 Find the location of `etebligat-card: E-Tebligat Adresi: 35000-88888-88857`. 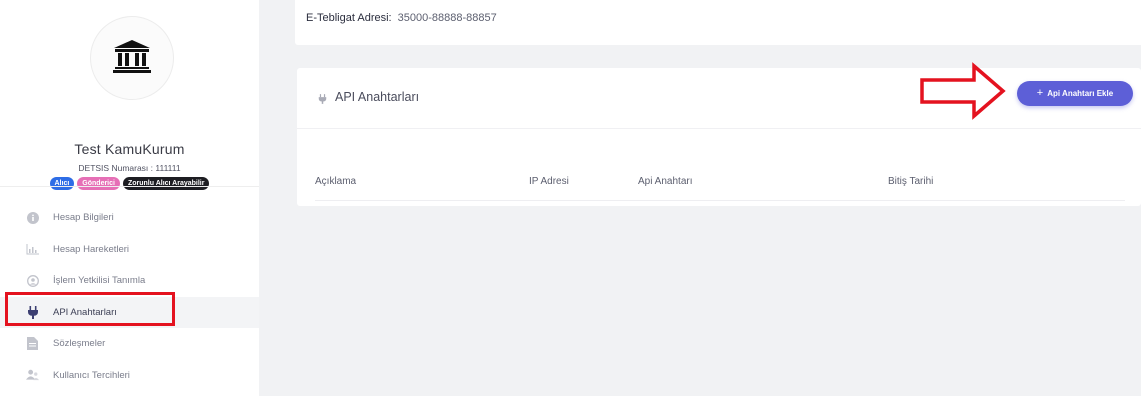

etebligat-card: E-Tebligat Adresi: 35000-88888-88857 is located at coordinates (718, 22).